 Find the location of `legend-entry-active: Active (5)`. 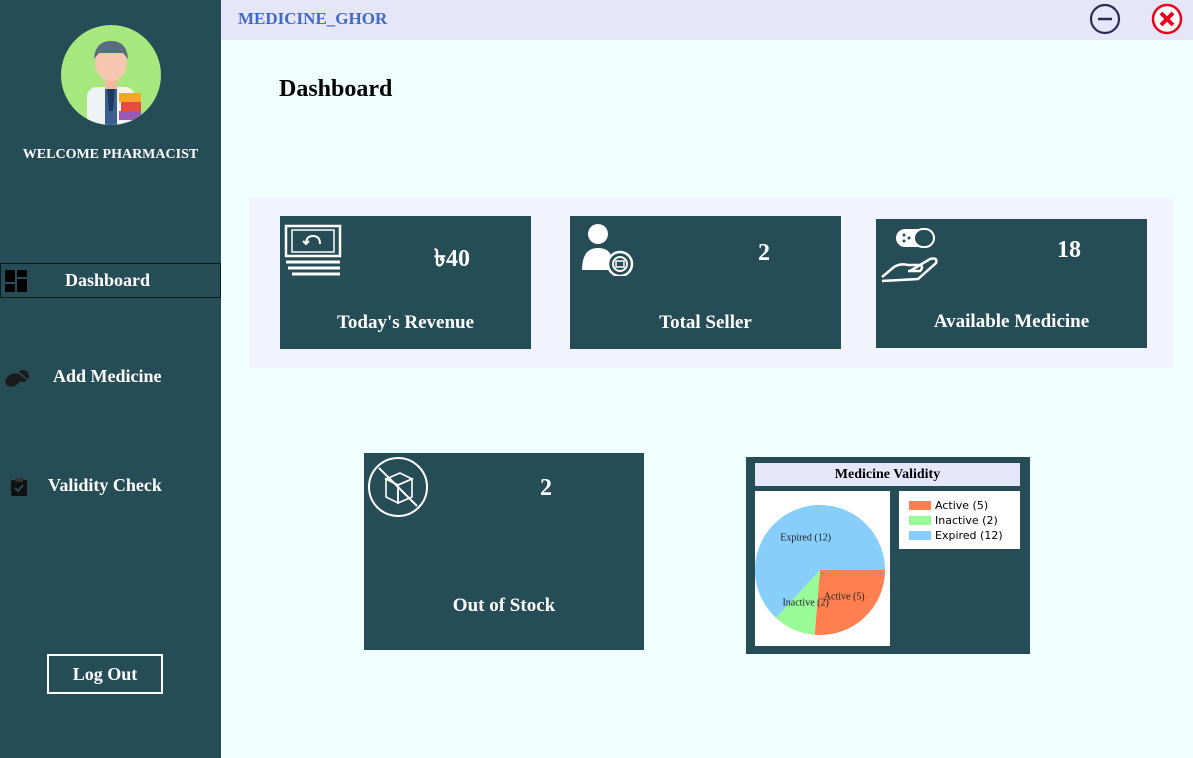

legend-entry-active: Active (5) is located at coordinates (964, 505).